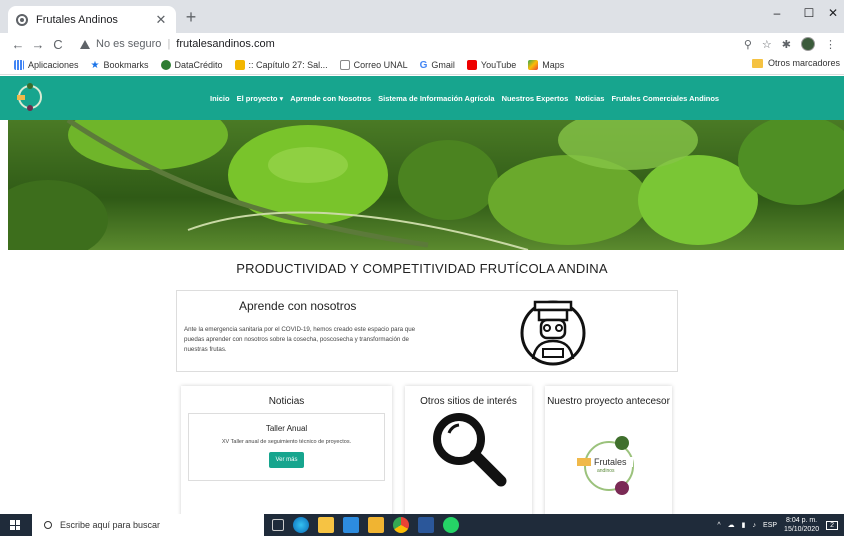 The image size is (844, 536). I want to click on zoom-icon: ⚲, so click(748, 44).